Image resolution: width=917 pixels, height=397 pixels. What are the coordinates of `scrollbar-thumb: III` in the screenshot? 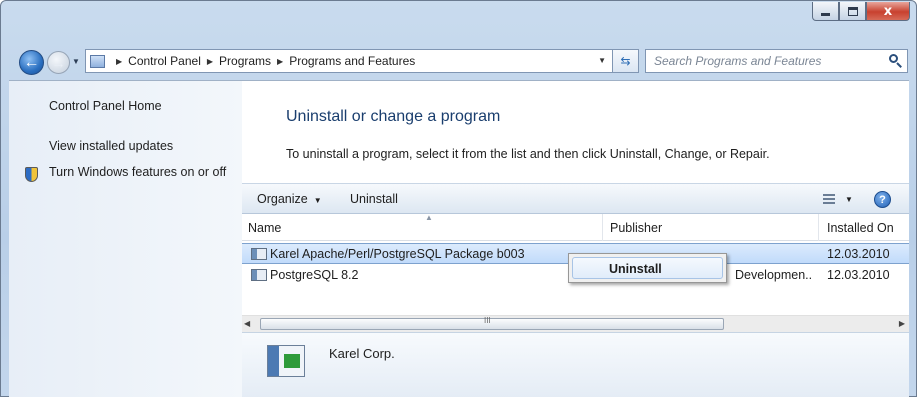 It's located at (492, 323).